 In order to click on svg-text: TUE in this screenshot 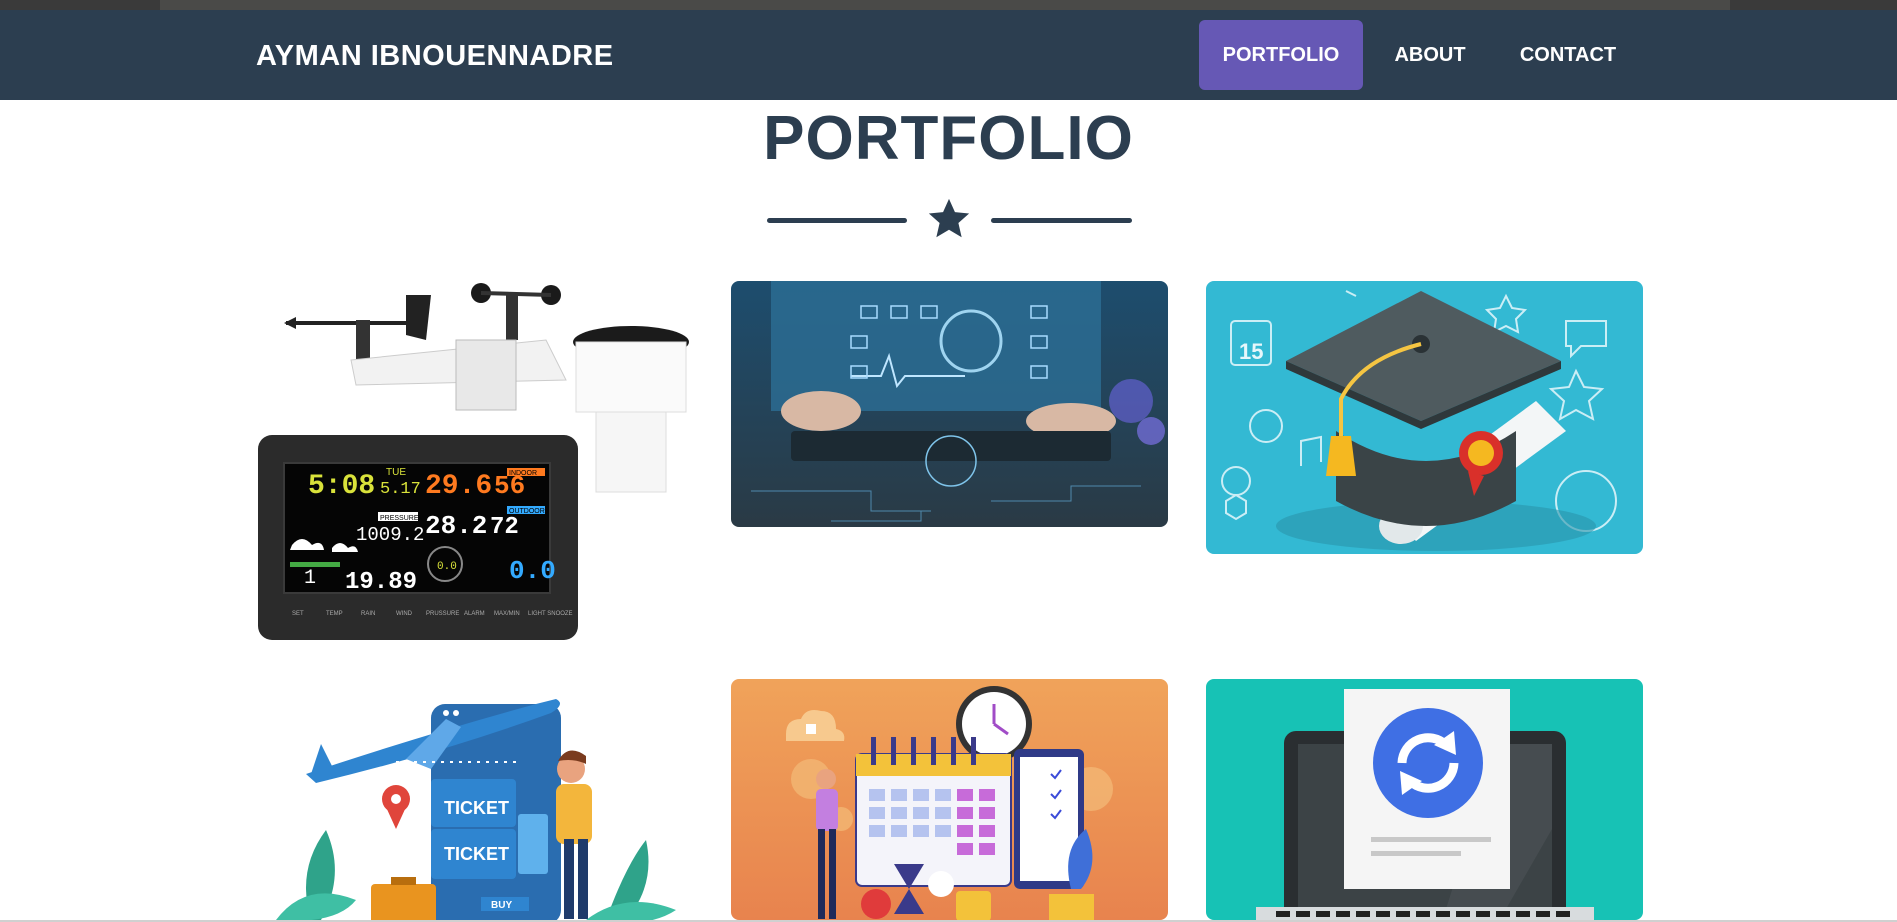, I will do `click(396, 472)`.